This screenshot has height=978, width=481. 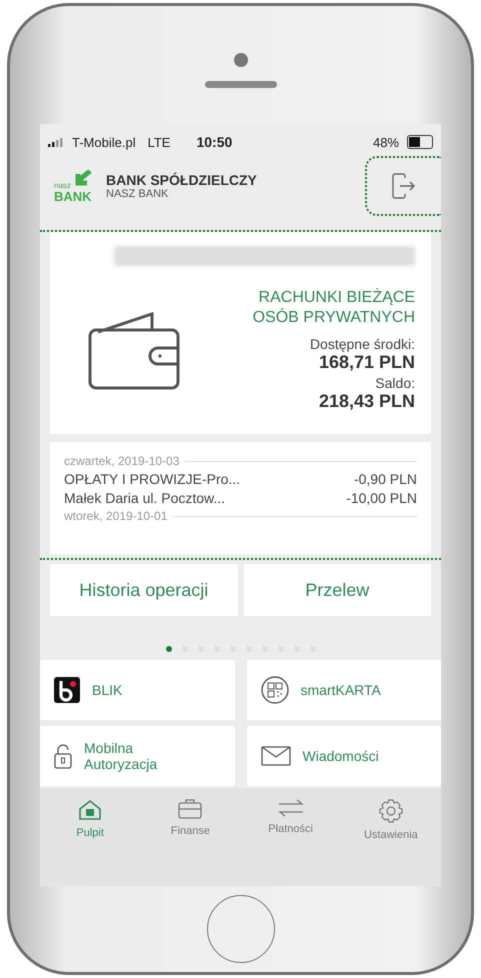 I want to click on available-amount: 168,71 PLN, so click(x=366, y=362).